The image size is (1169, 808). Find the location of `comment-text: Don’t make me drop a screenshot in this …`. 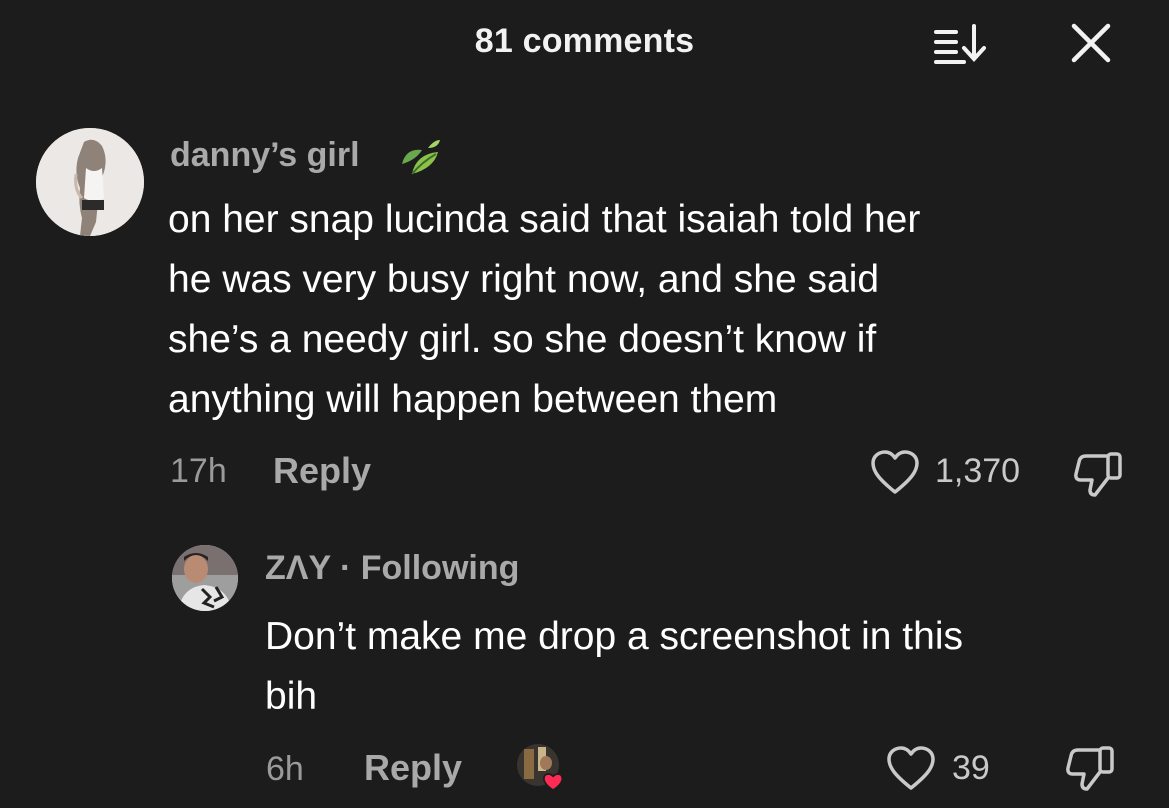

comment-text: Don’t make me drop a screenshot in this … is located at coordinates (614, 667).